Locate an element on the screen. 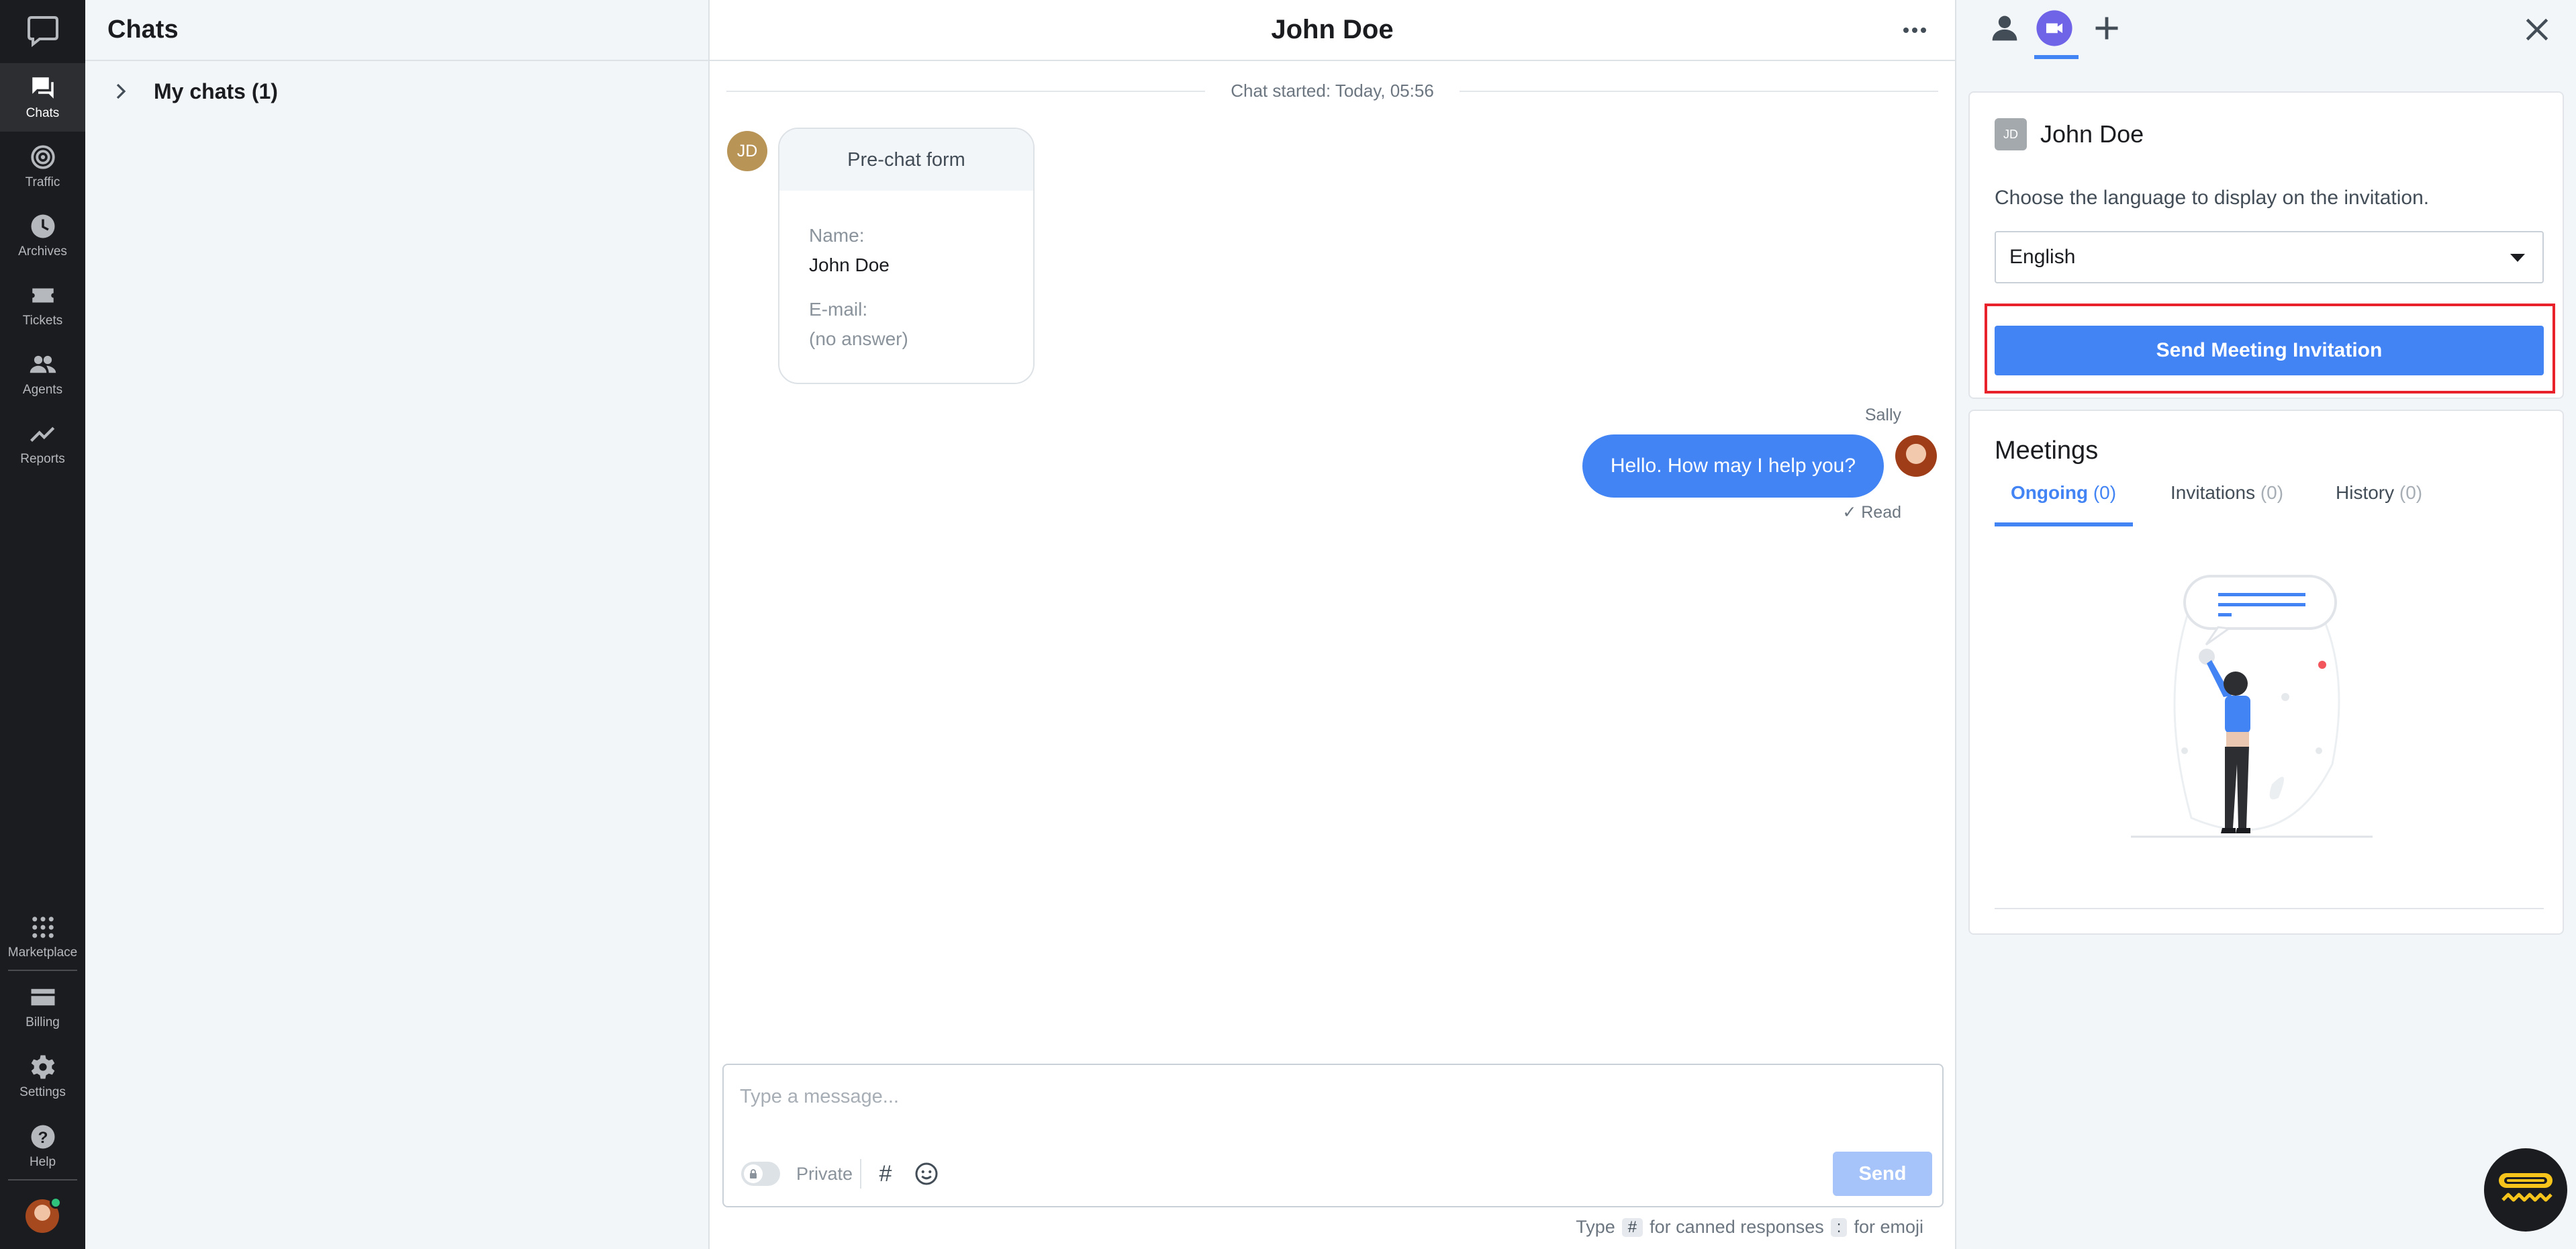  name-value: John Doe is located at coordinates (849, 265).